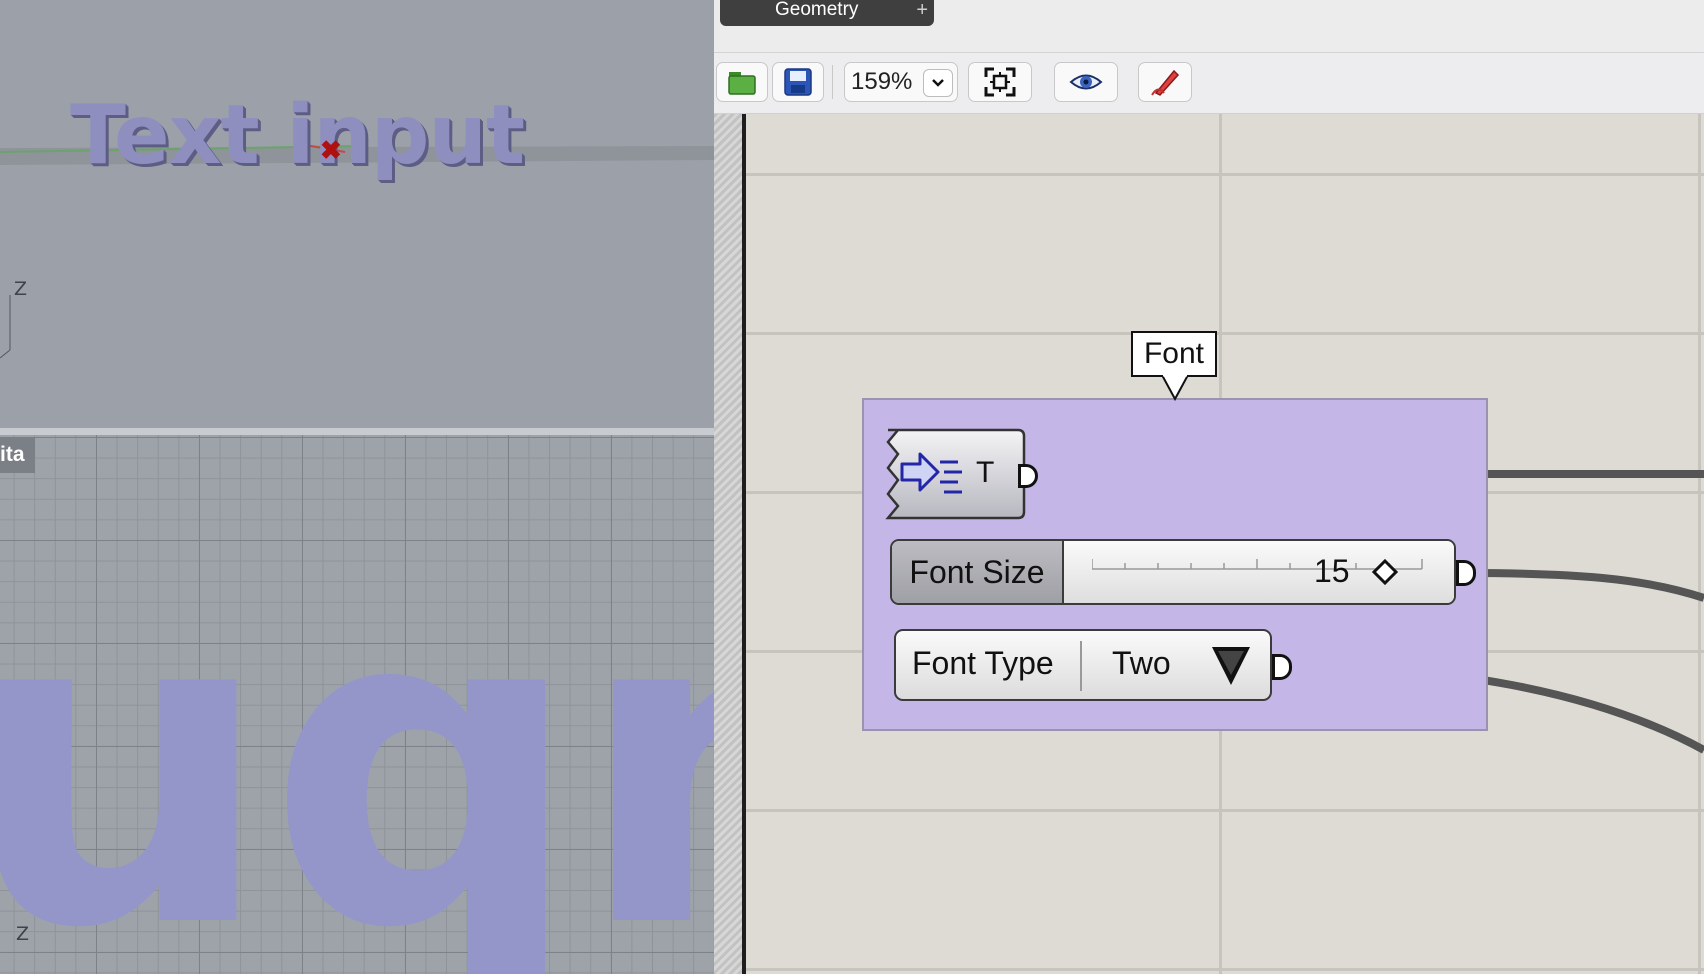  I want to click on text-param-label: T, so click(985, 472).